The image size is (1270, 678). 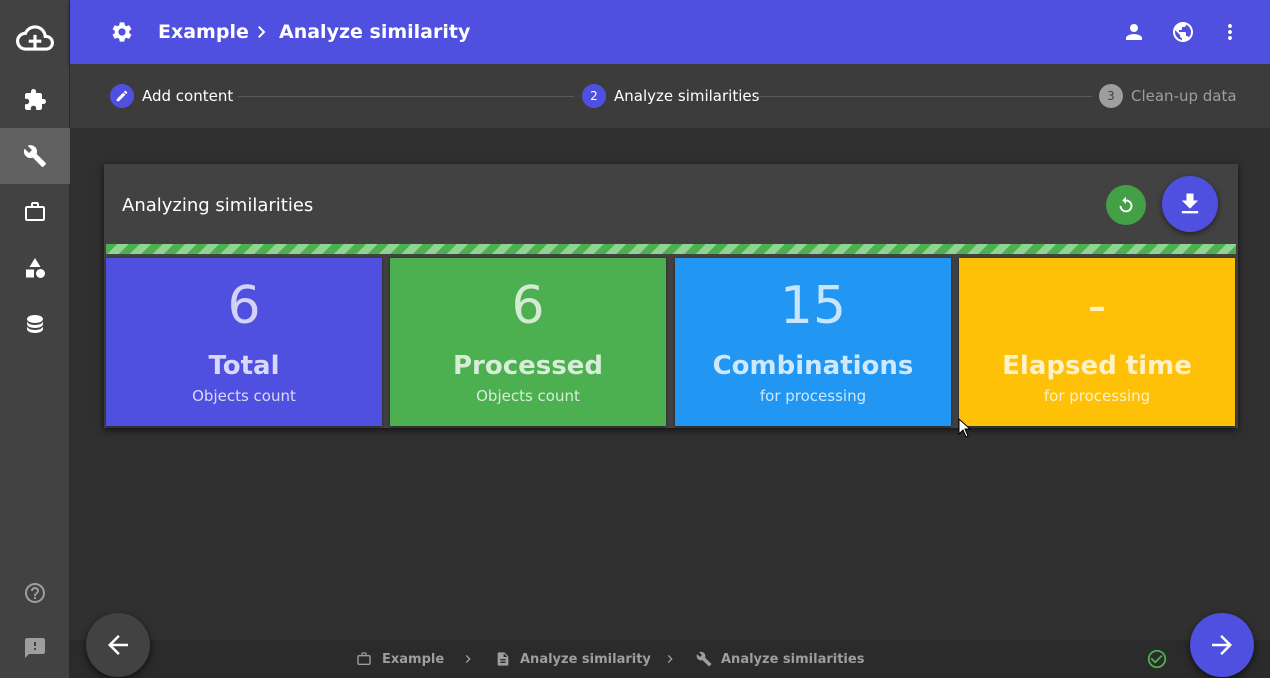 What do you see at coordinates (965, 428) in the screenshot?
I see `mouse-cursor-icon` at bounding box center [965, 428].